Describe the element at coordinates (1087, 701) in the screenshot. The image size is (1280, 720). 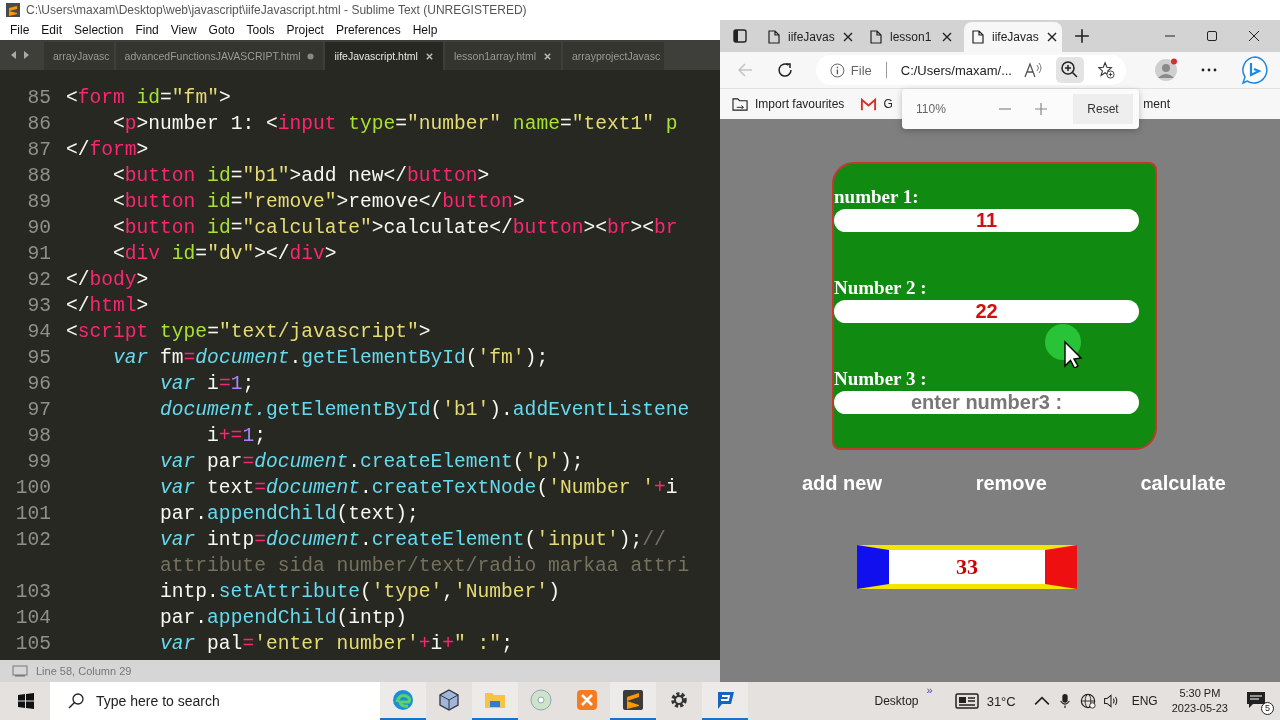
I see `globe-icon` at that location.